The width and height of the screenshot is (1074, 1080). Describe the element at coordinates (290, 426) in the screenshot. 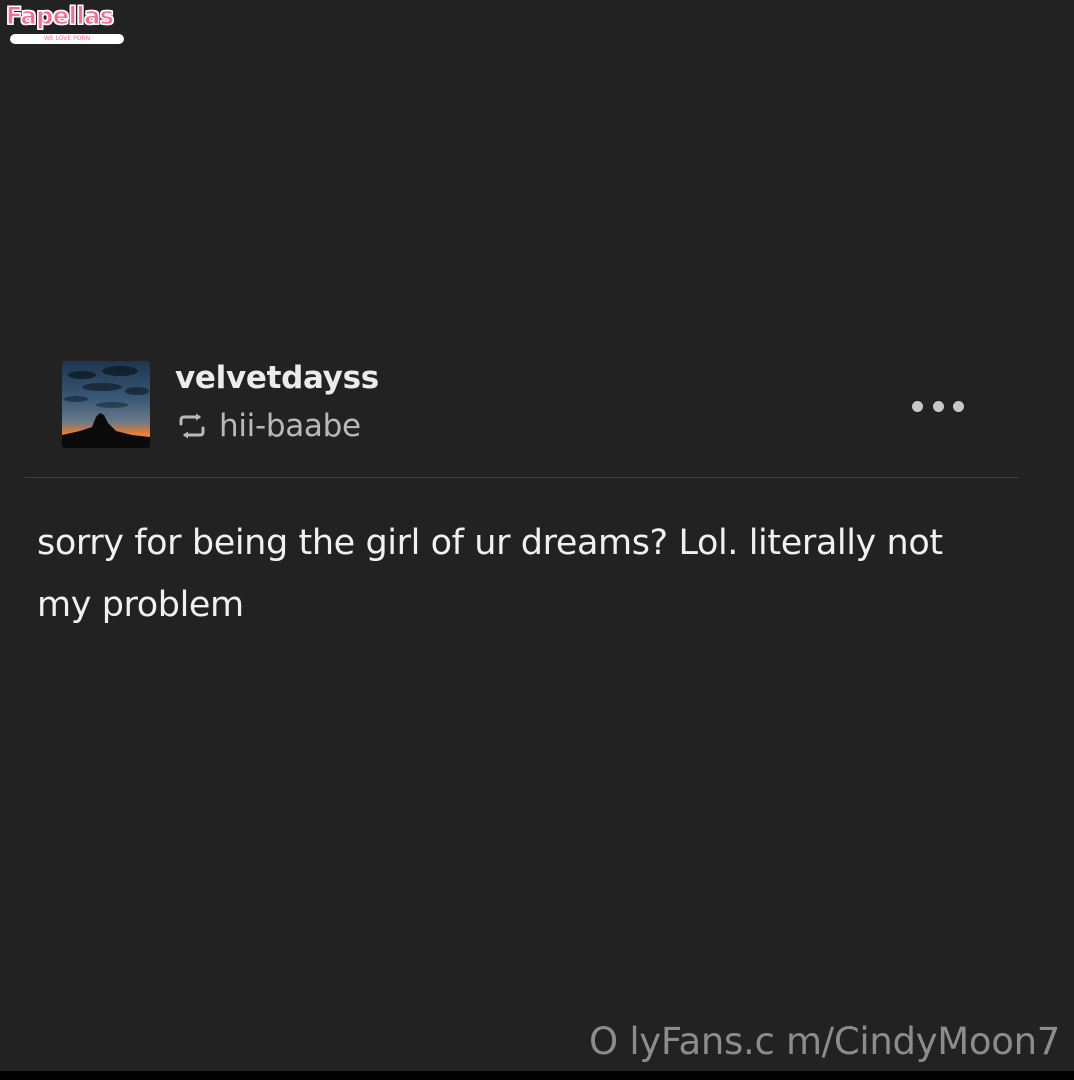

I see `reblogged-from-name: hii-baabe` at that location.